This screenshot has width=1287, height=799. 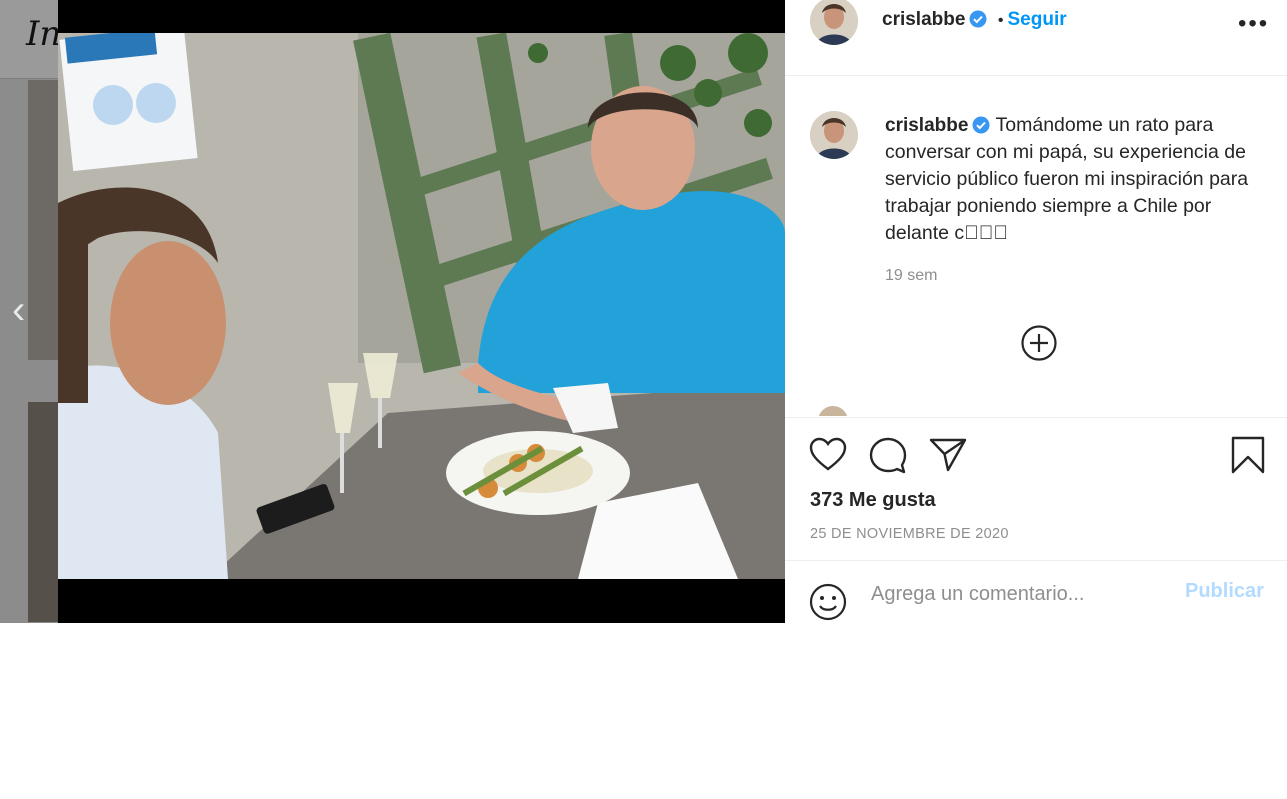 What do you see at coordinates (43, 512) in the screenshot?
I see `background-thumbnail` at bounding box center [43, 512].